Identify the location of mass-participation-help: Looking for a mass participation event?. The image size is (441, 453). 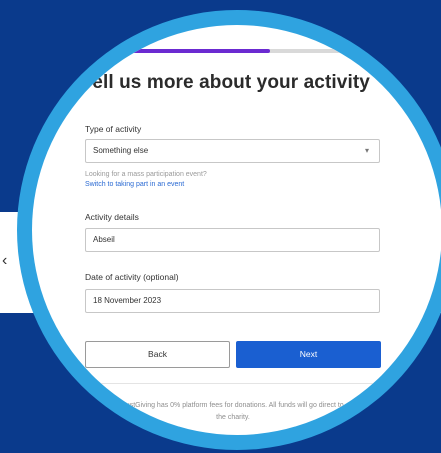
(146, 174).